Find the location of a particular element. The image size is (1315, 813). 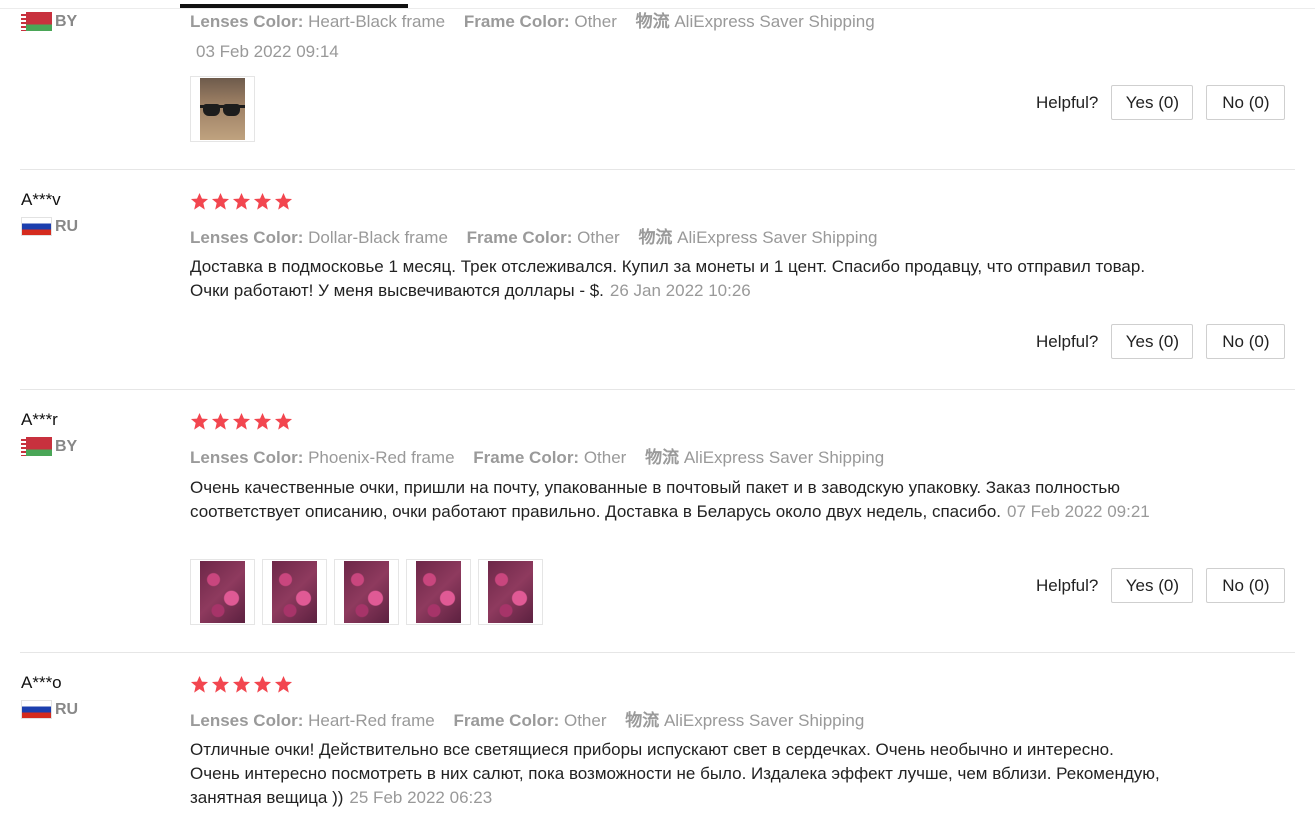

reviewer-name: A***o is located at coordinates (41, 682).